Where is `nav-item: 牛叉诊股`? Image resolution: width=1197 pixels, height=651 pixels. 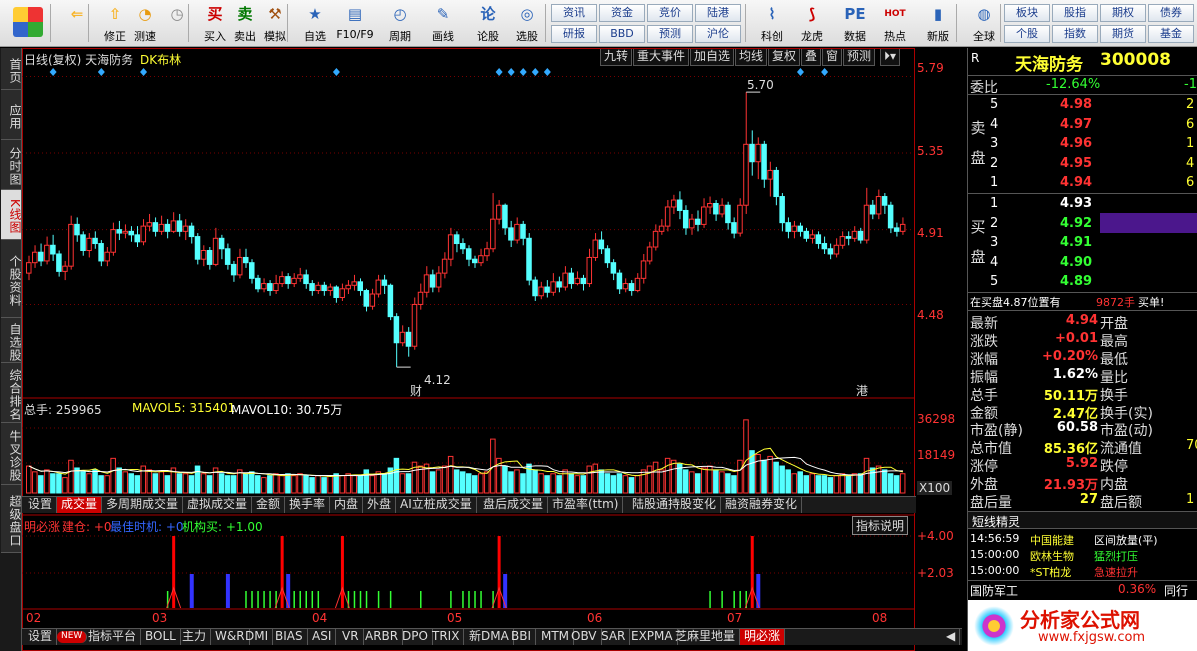 nav-item: 牛叉诊股 is located at coordinates (11, 454).